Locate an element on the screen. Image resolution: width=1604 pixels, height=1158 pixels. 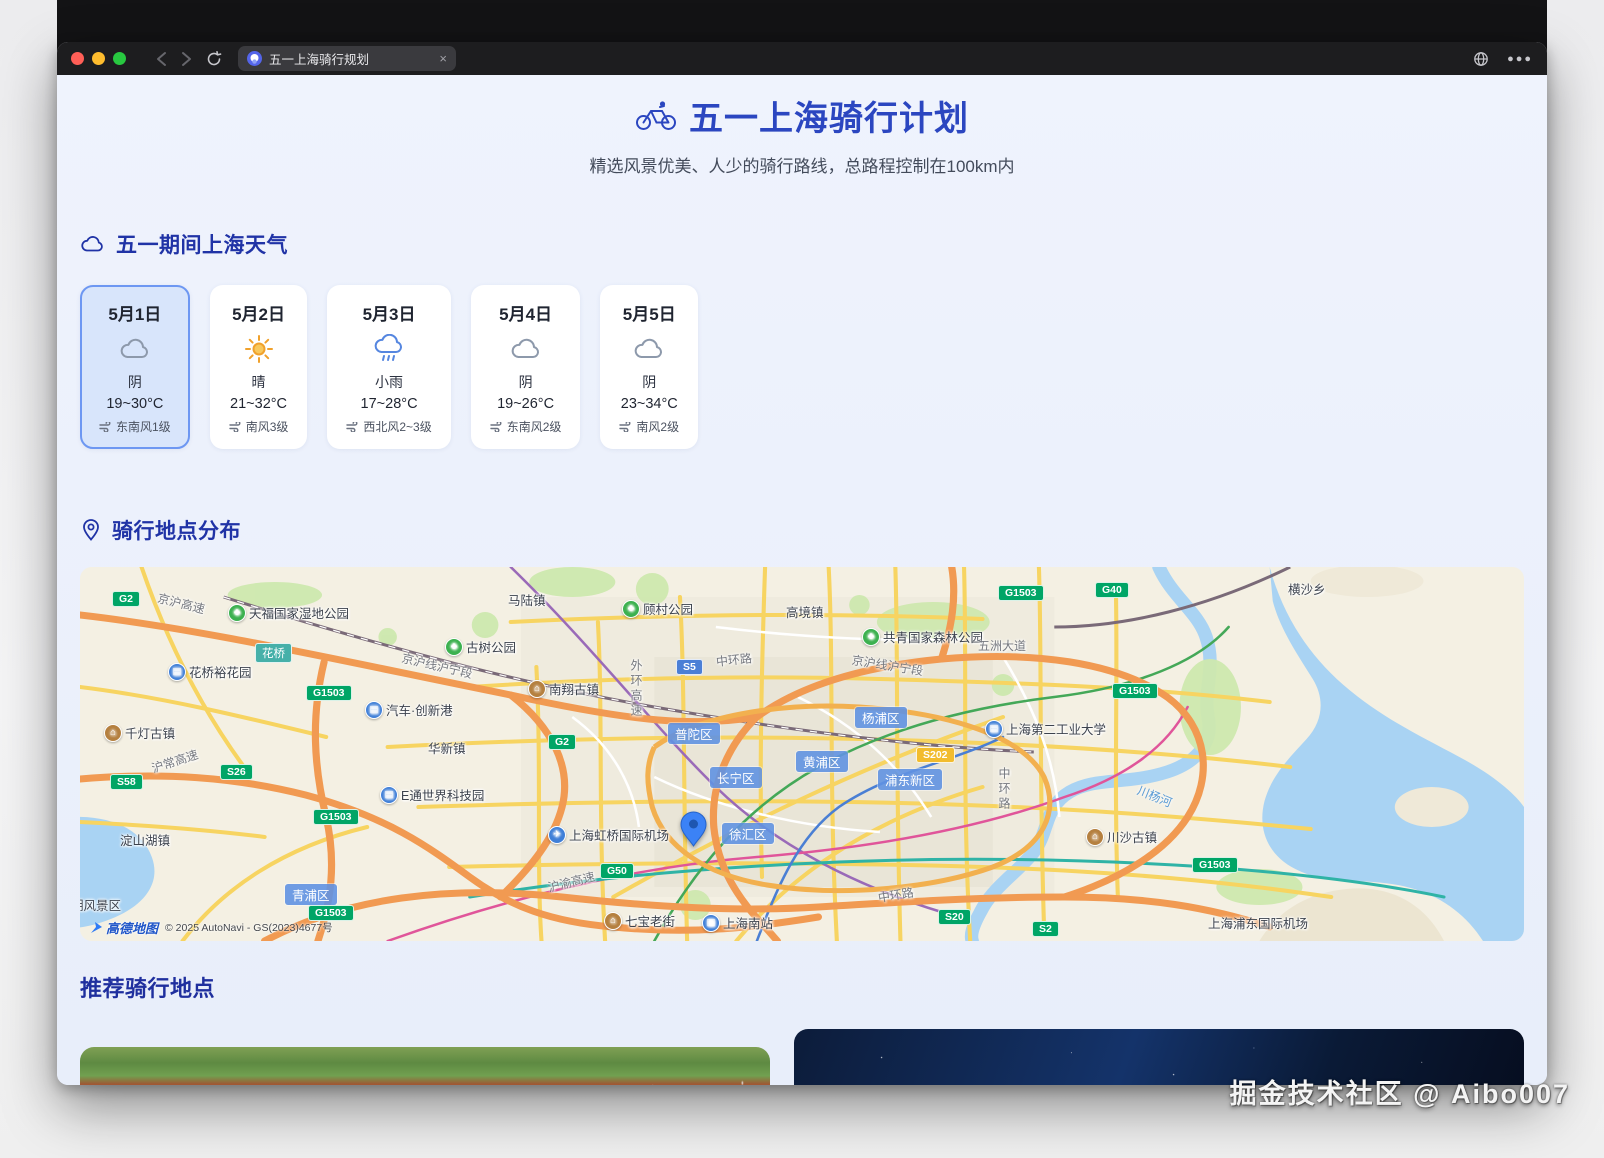
map-label-rg: G2 is located at coordinates (126, 599).